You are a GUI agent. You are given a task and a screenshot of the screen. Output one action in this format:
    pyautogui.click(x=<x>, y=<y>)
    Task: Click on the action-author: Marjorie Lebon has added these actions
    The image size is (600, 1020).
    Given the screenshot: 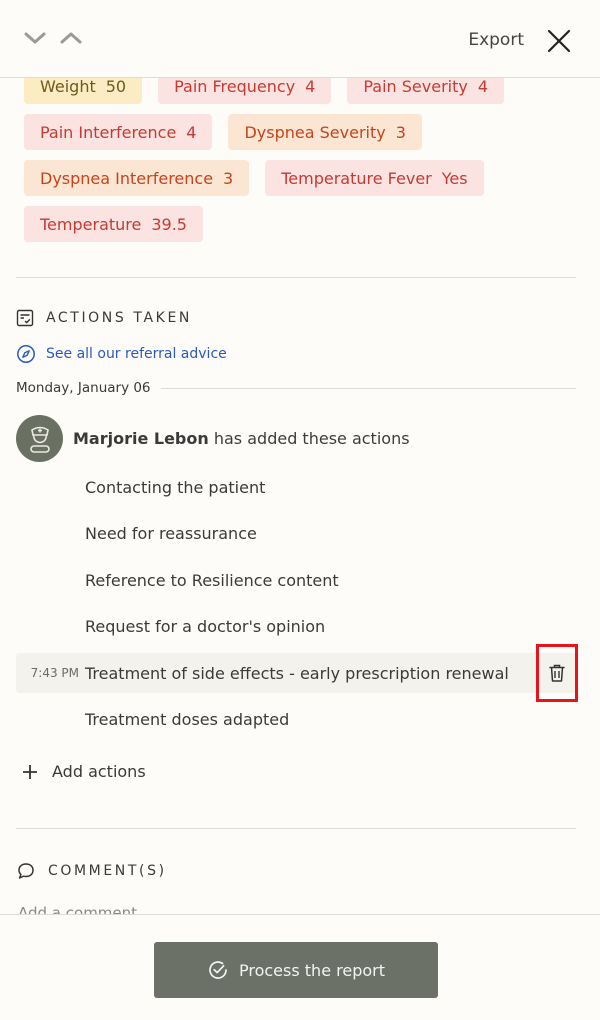 What is the action you would take?
    pyautogui.click(x=213, y=438)
    